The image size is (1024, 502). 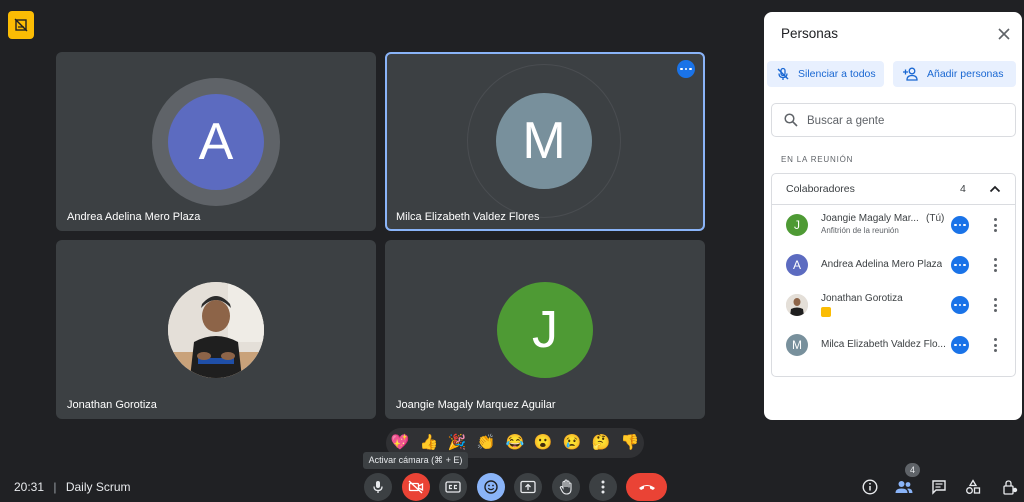 I want to click on hand-icon, so click(x=565, y=487).